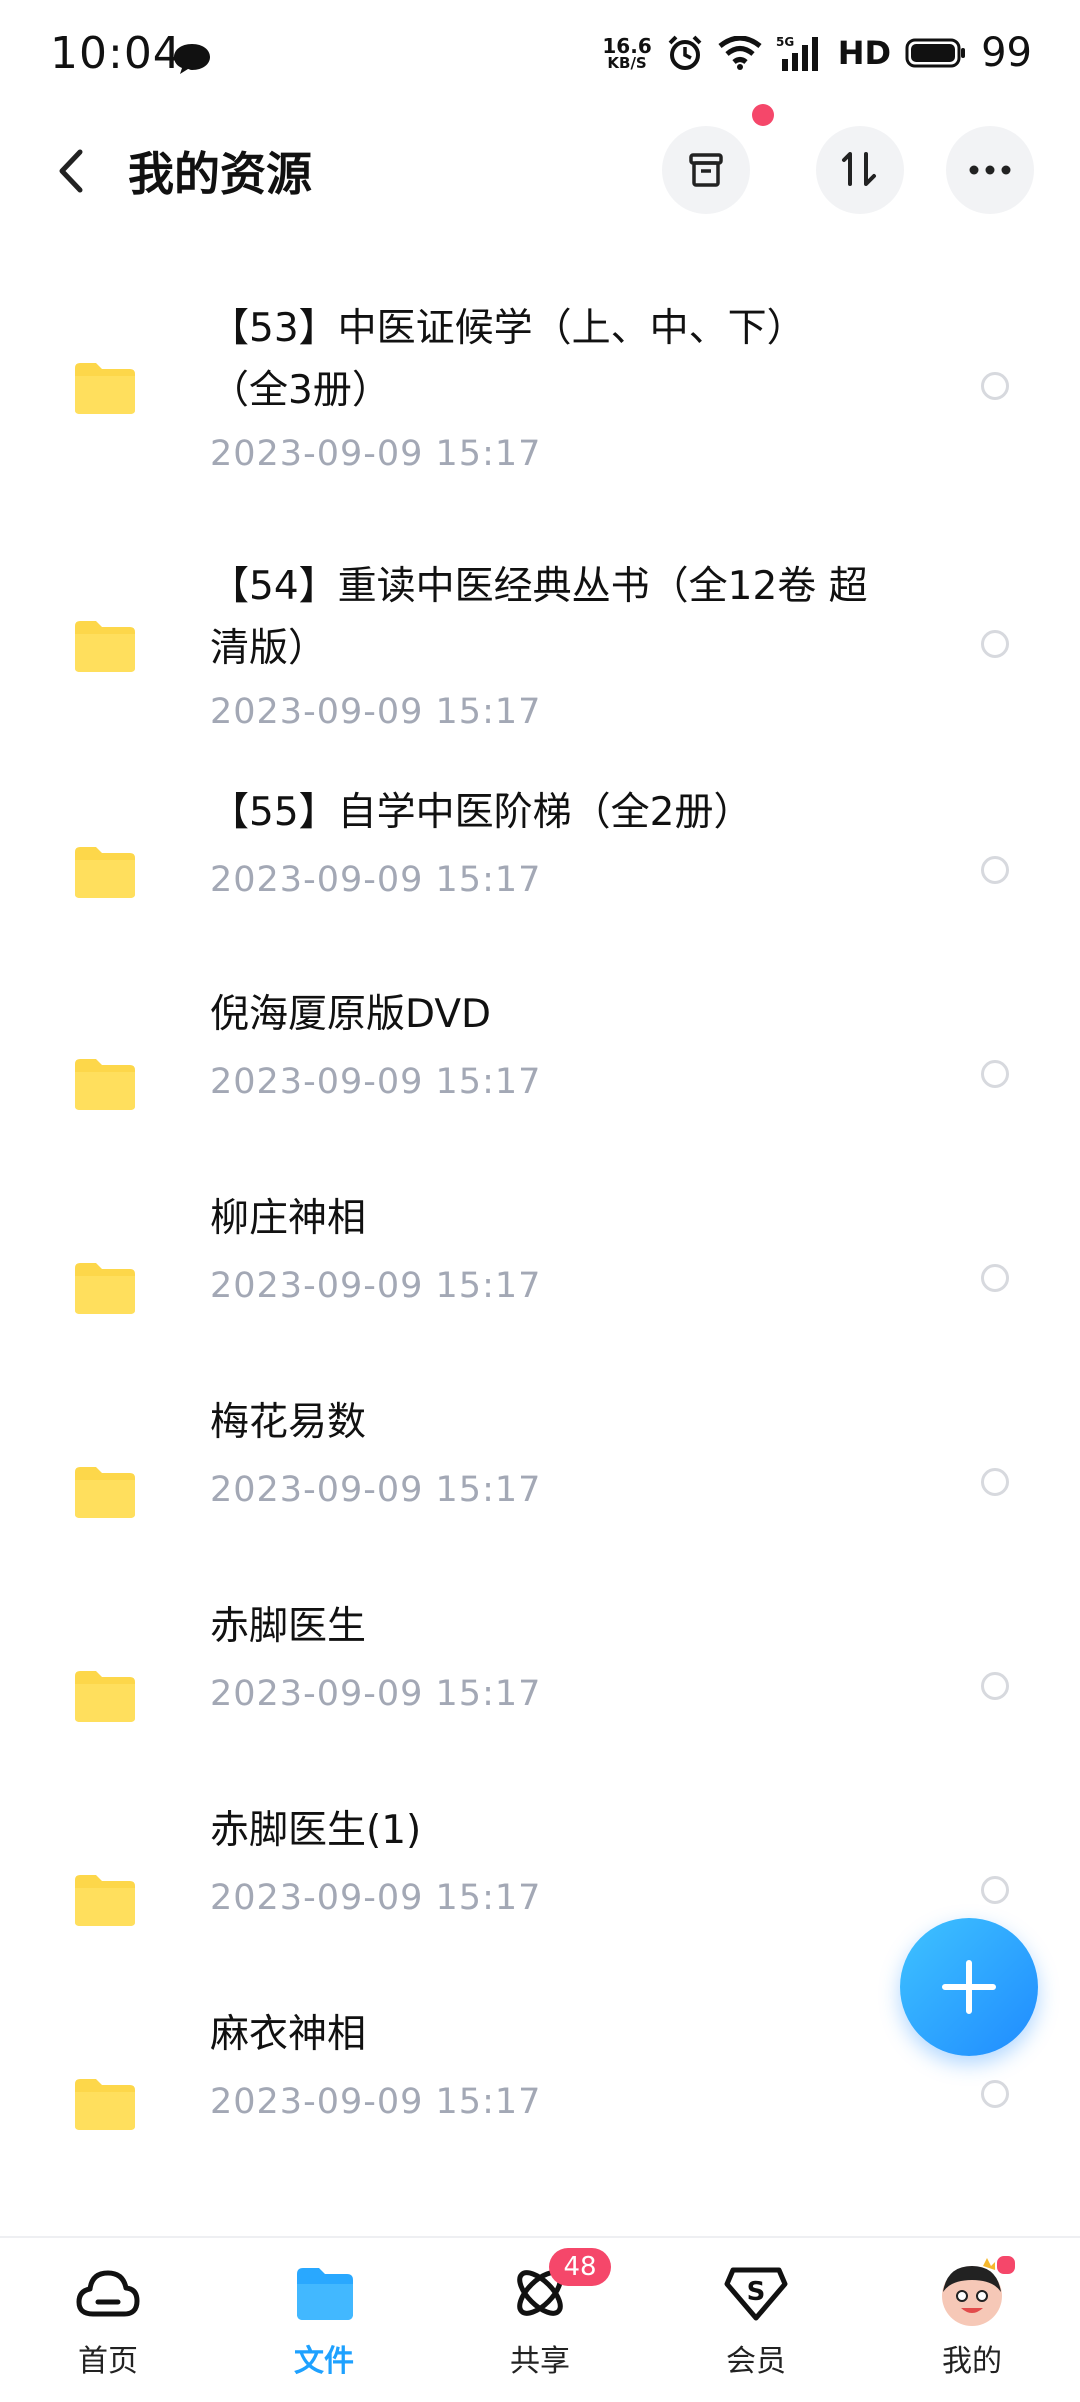 The height and width of the screenshot is (2402, 1080). I want to click on add-button, so click(969, 1987).